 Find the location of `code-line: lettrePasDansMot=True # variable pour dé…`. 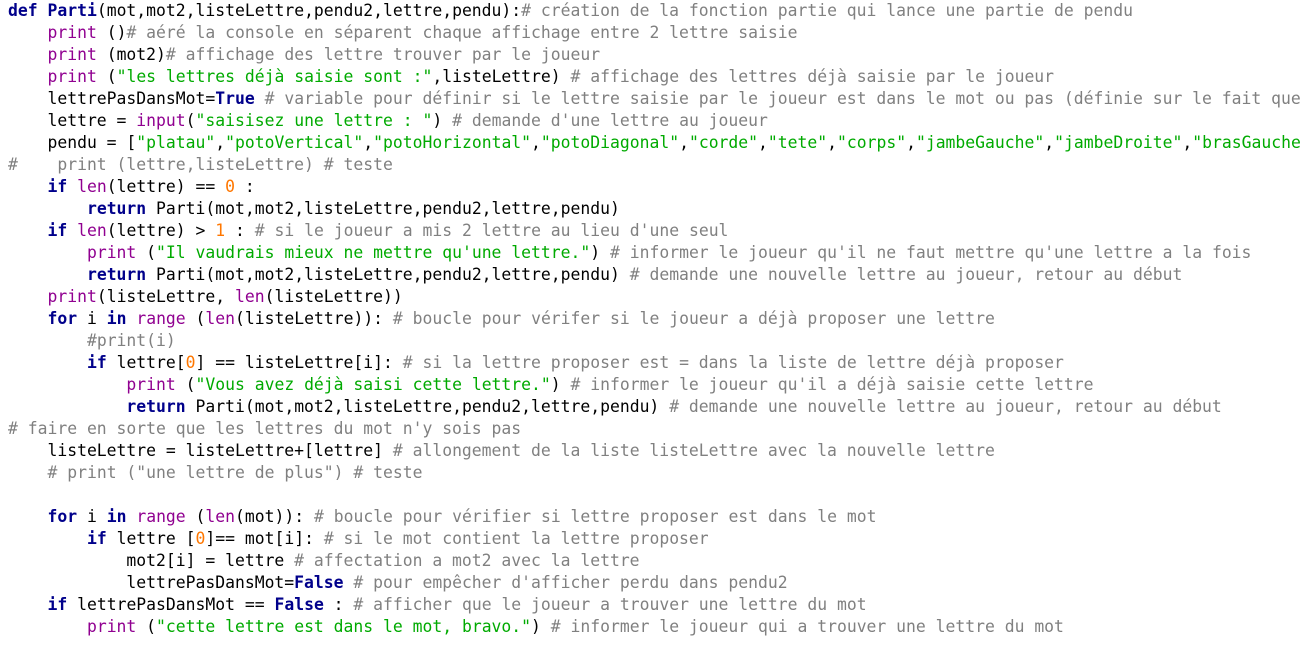

code-line: lettrePasDansMot=True # variable pour dé… is located at coordinates (660, 99).